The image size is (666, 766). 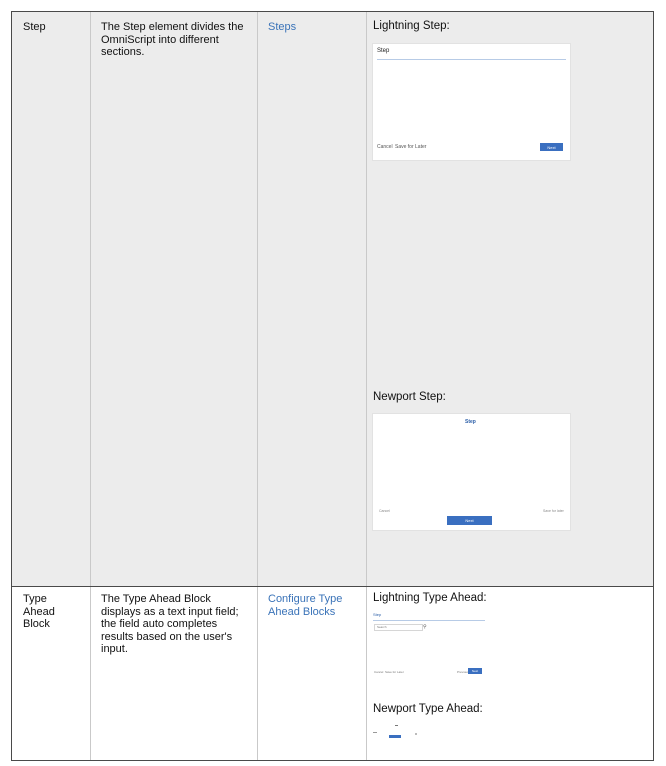 I want to click on doc-link-steps: Steps, so click(x=313, y=27).